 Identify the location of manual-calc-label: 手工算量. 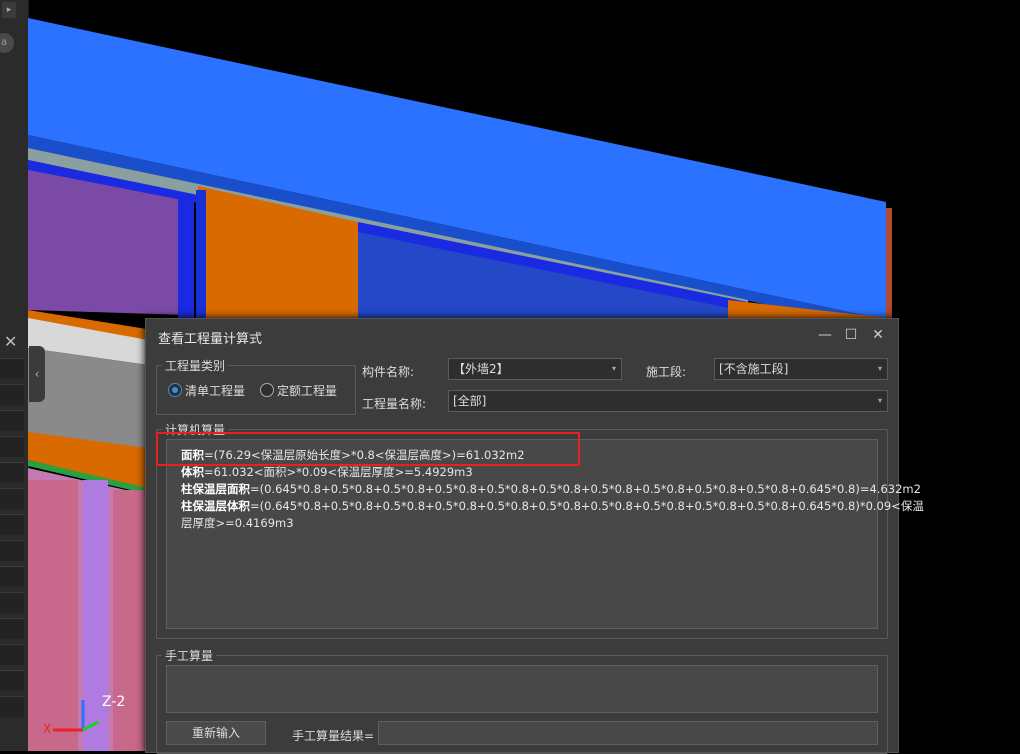
(189, 655).